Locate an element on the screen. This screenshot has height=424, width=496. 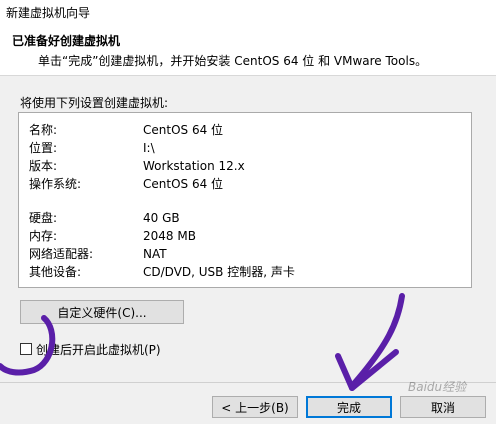
summary-key: 网络适配器: is located at coordinates (61, 254).